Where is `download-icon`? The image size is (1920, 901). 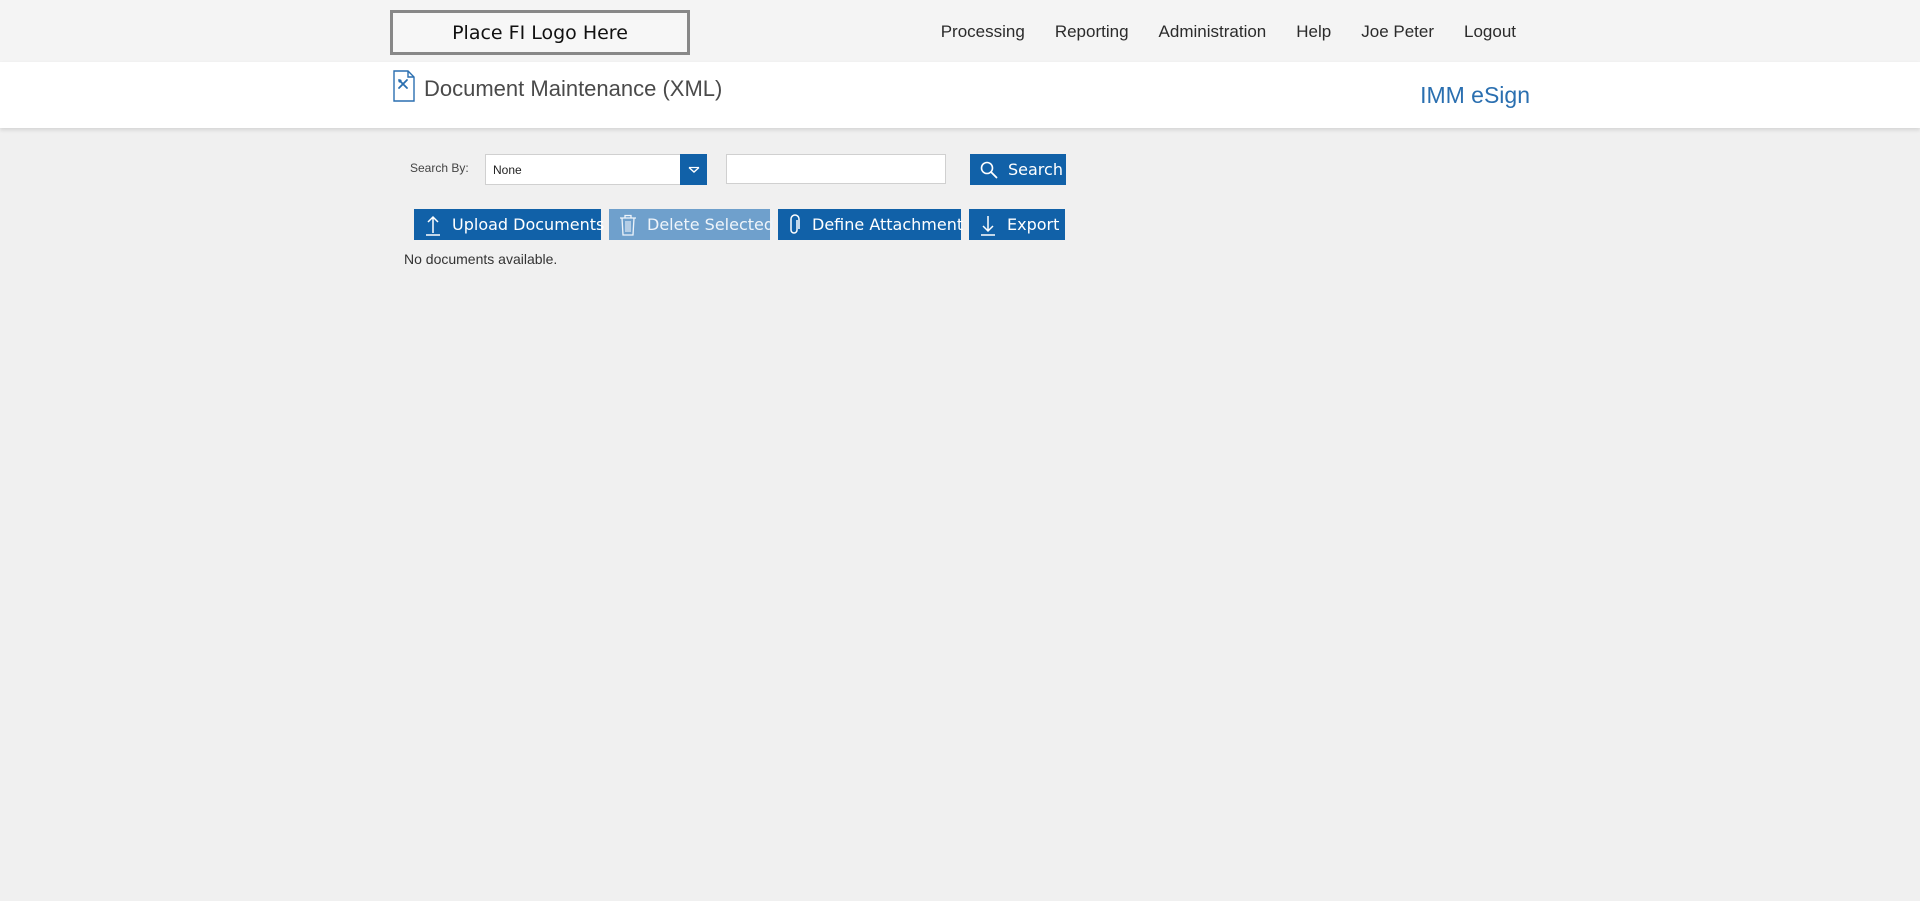 download-icon is located at coordinates (988, 225).